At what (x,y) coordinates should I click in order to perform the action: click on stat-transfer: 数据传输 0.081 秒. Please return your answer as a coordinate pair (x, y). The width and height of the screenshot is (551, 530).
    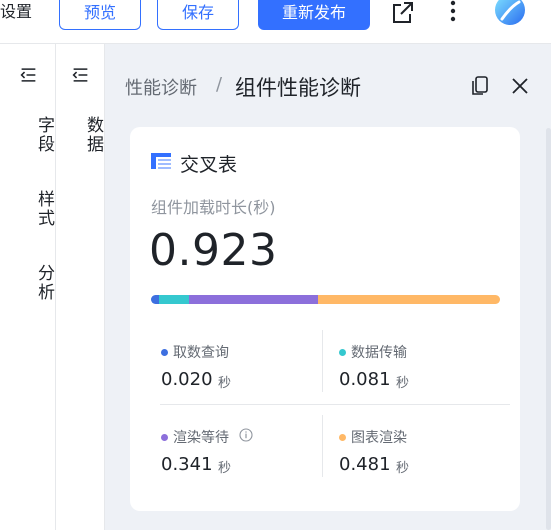
    Looking at the image, I should click on (414, 367).